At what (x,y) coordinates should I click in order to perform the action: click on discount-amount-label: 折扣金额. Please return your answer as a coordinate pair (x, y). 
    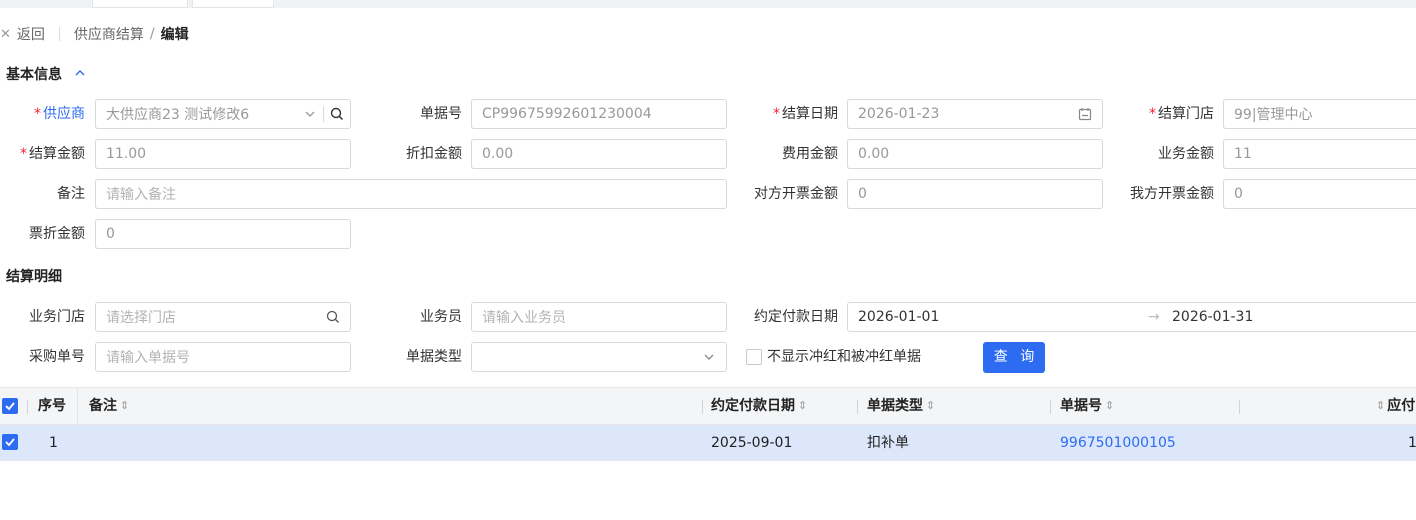
    Looking at the image, I should click on (434, 154).